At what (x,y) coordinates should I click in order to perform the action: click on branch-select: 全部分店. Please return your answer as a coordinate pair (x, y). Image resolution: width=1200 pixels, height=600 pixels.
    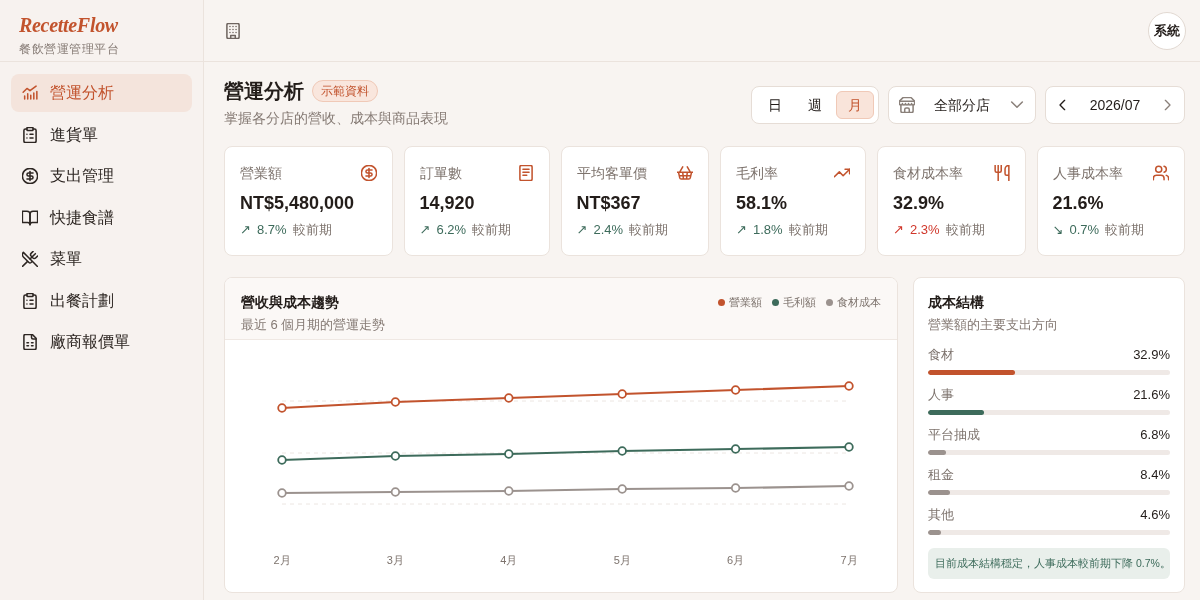
    Looking at the image, I should click on (962, 105).